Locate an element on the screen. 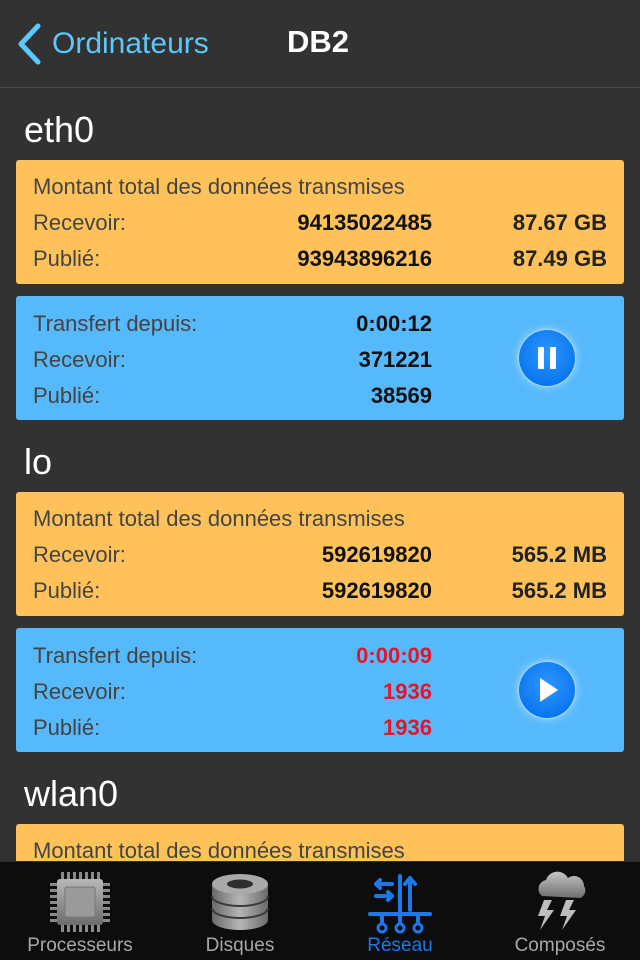  play-icon is located at coordinates (549, 690).